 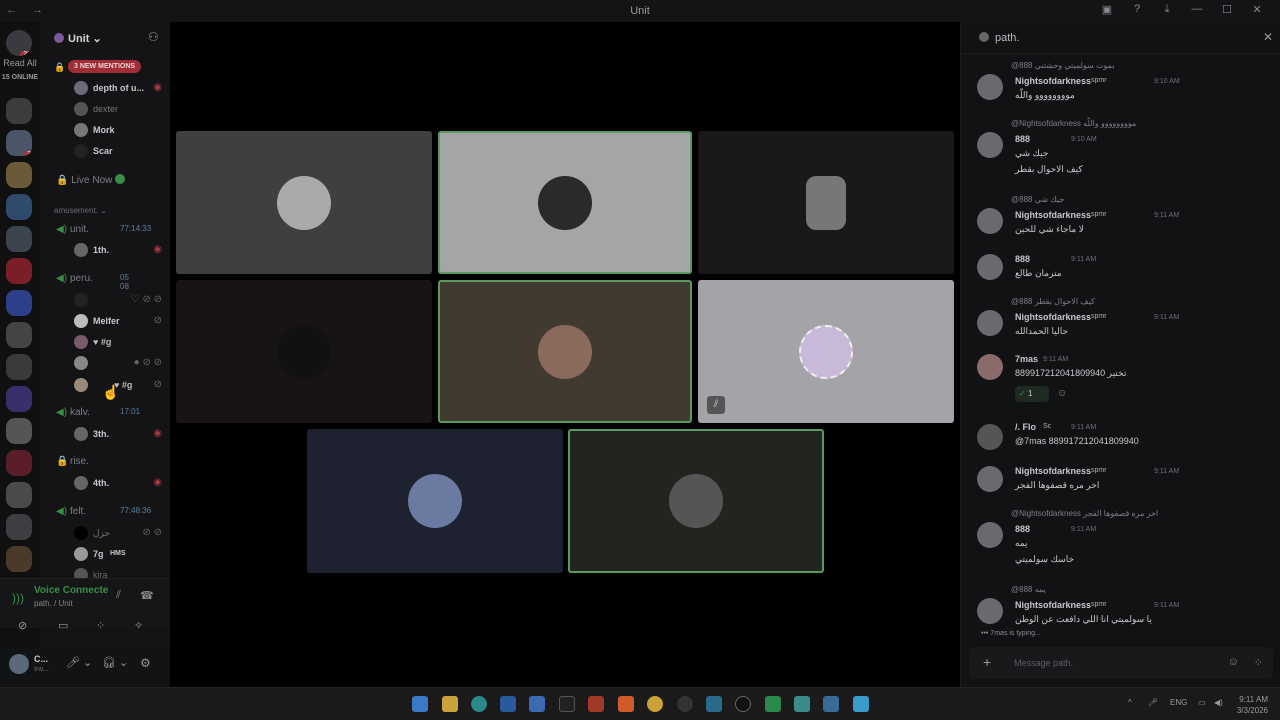 What do you see at coordinates (826, 351) in the screenshot?
I see `participant-tile: ⫽` at bounding box center [826, 351].